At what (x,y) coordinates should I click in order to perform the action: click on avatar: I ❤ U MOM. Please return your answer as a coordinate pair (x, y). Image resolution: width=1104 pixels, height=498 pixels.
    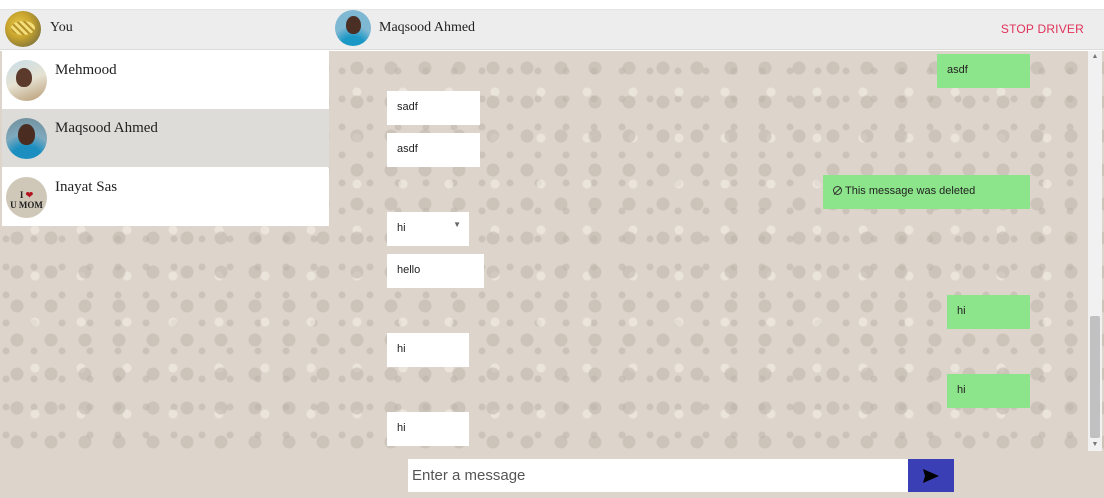
    Looking at the image, I should click on (26, 197).